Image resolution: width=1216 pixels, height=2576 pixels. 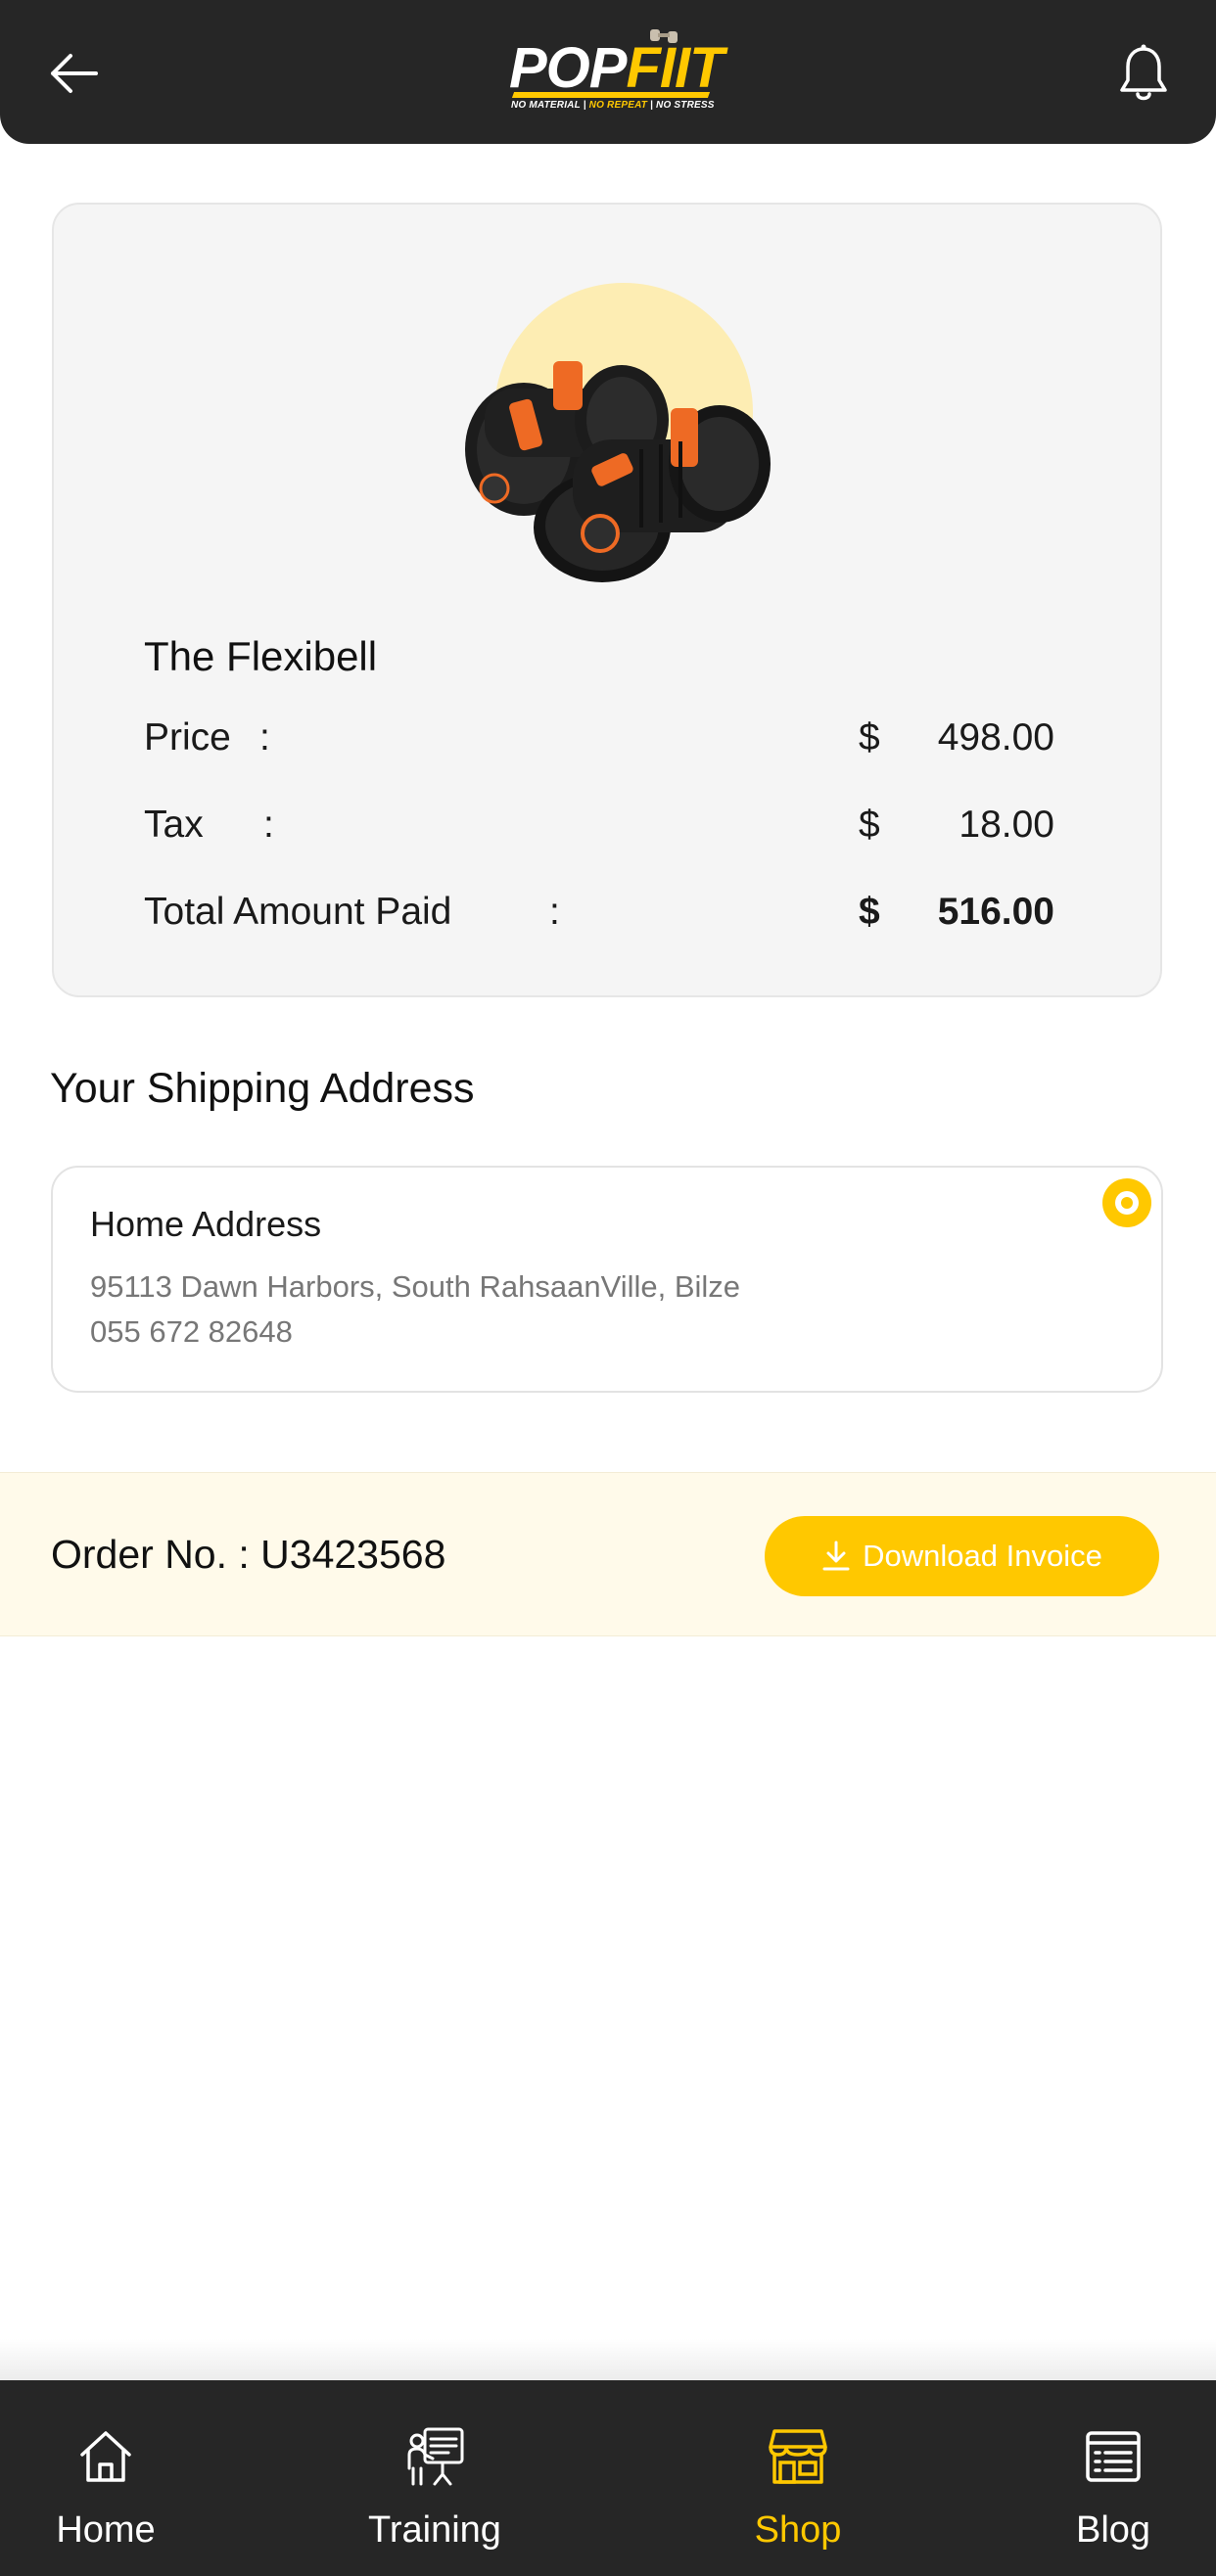 I want to click on tax-row: Tax : $ 18.00, so click(x=599, y=828).